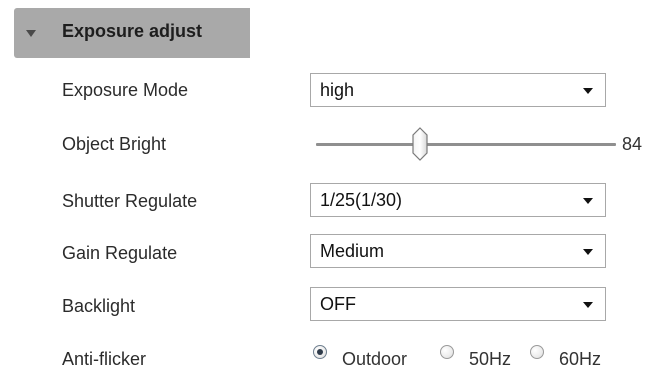 Image resolution: width=651 pixels, height=376 pixels. Describe the element at coordinates (458, 90) in the screenshot. I see `exposure-mode-select: high` at that location.